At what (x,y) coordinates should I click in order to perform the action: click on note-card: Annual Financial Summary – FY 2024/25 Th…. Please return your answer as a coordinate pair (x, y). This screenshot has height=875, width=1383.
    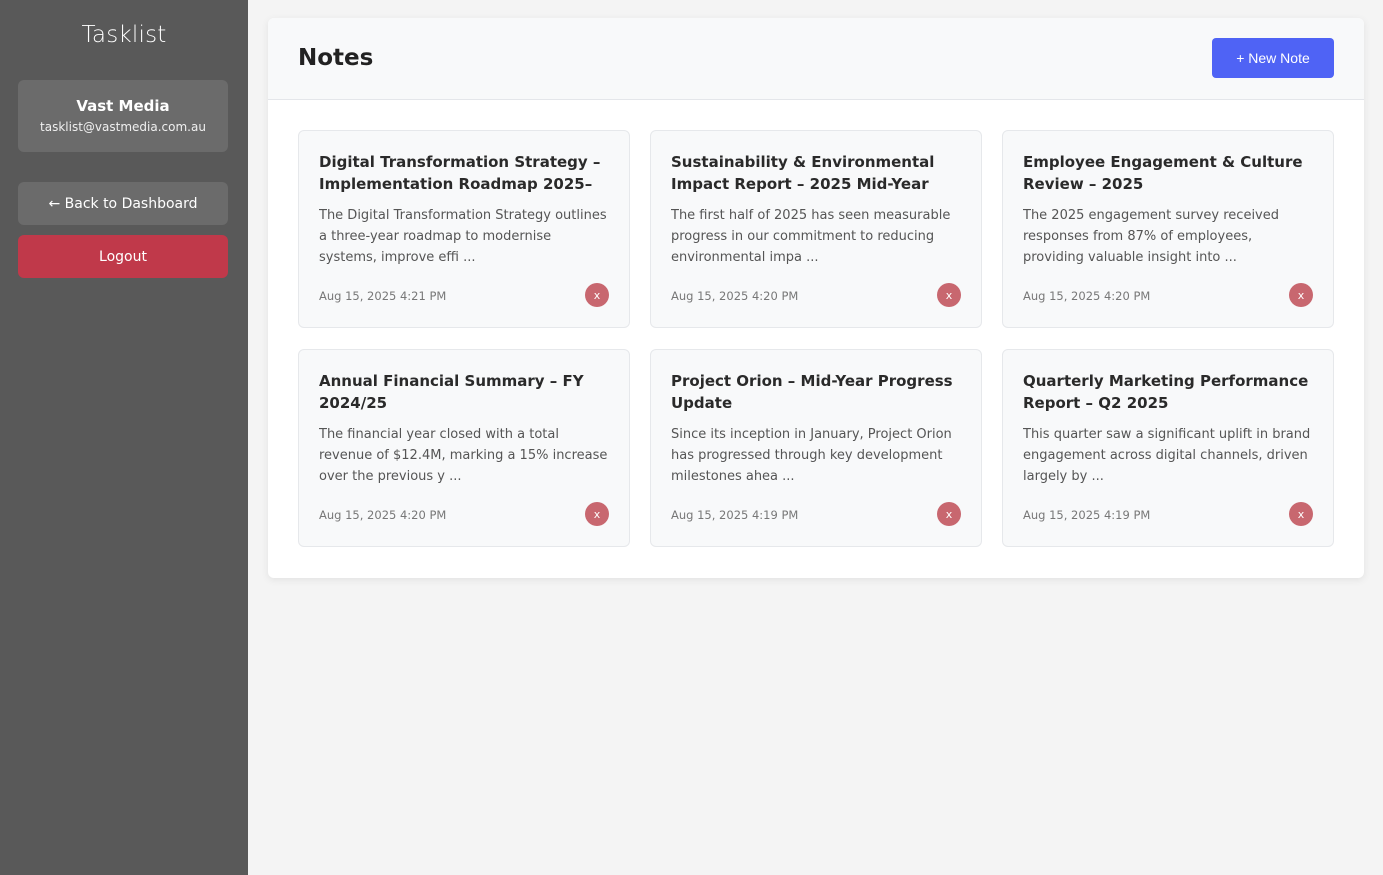
    Looking at the image, I should click on (464, 448).